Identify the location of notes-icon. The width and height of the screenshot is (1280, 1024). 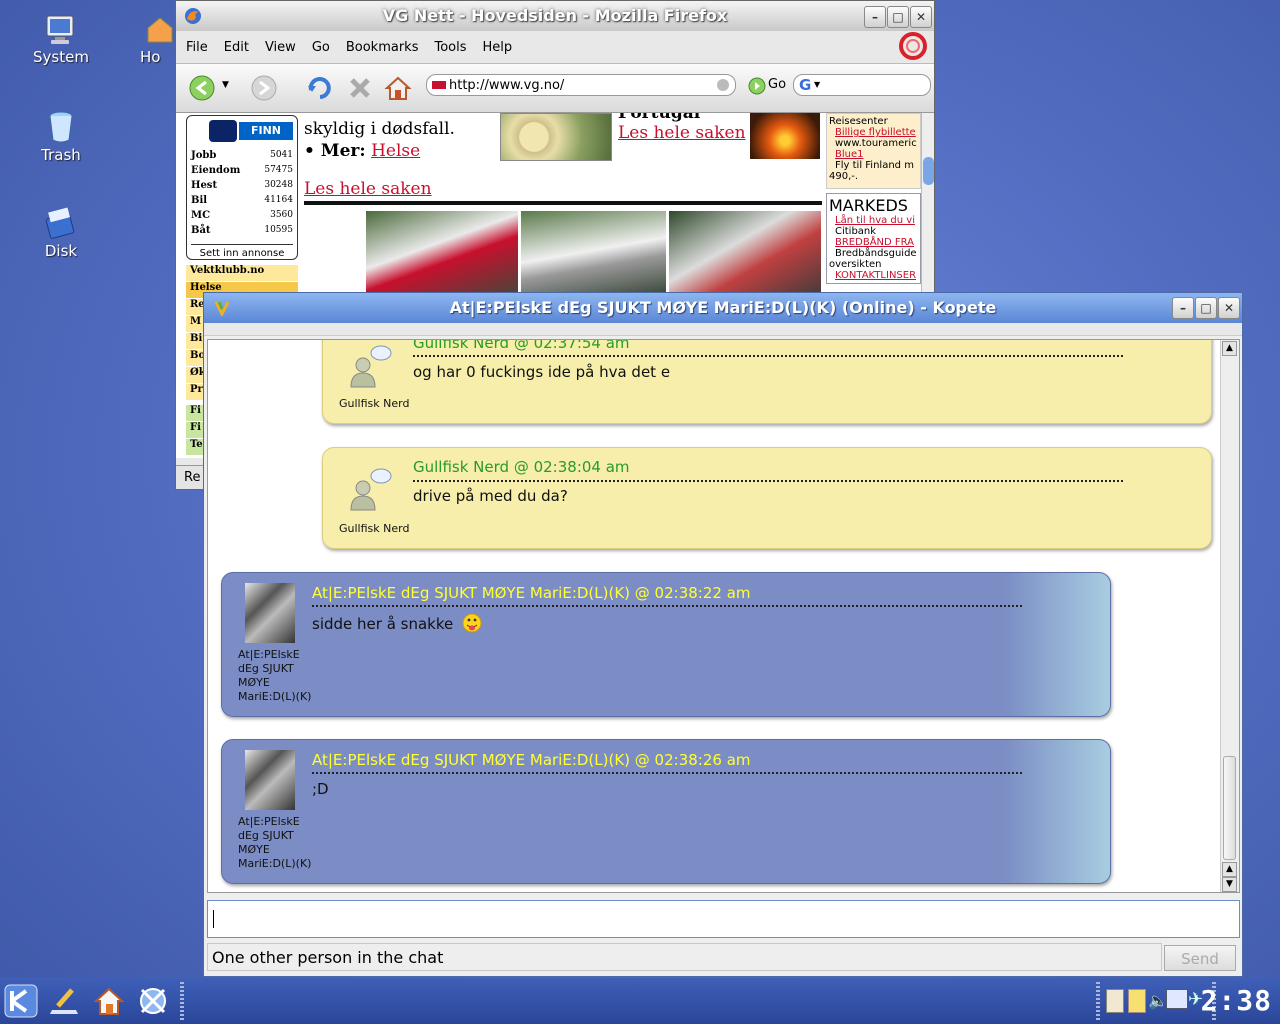
(1137, 1001).